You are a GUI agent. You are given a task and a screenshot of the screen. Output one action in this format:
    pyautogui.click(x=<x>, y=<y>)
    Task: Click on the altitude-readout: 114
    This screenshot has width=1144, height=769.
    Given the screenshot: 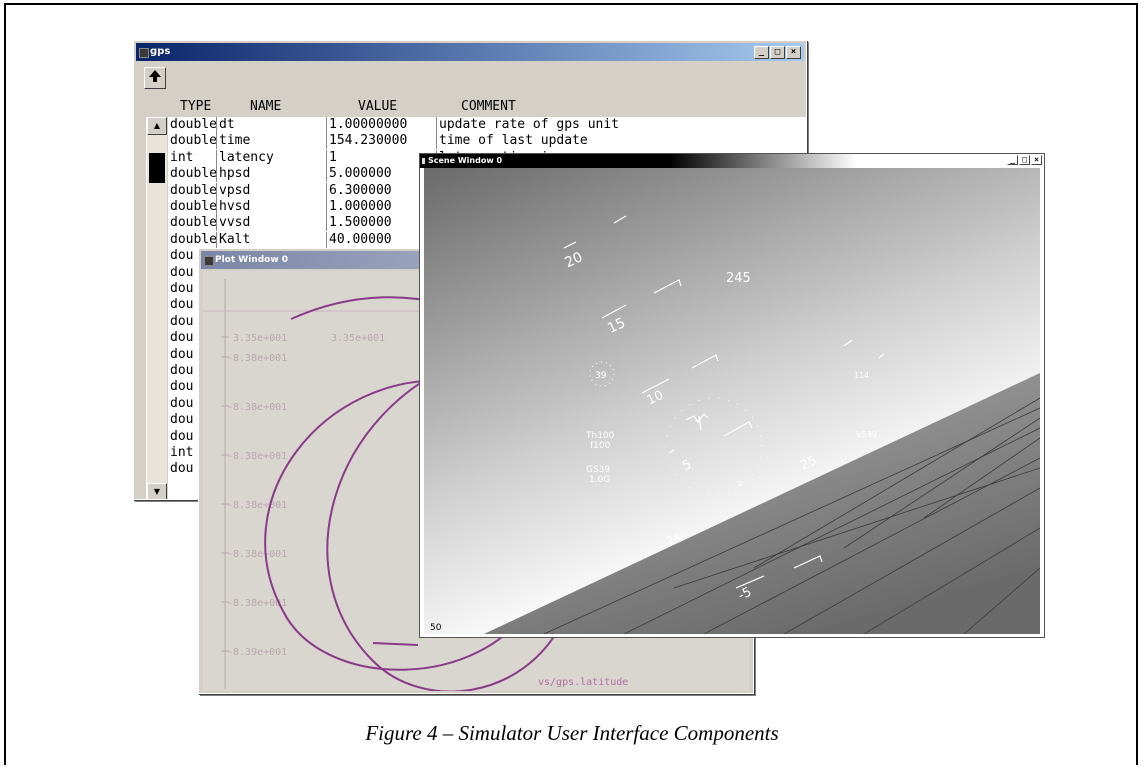 What is the action you would take?
    pyautogui.click(x=861, y=375)
    